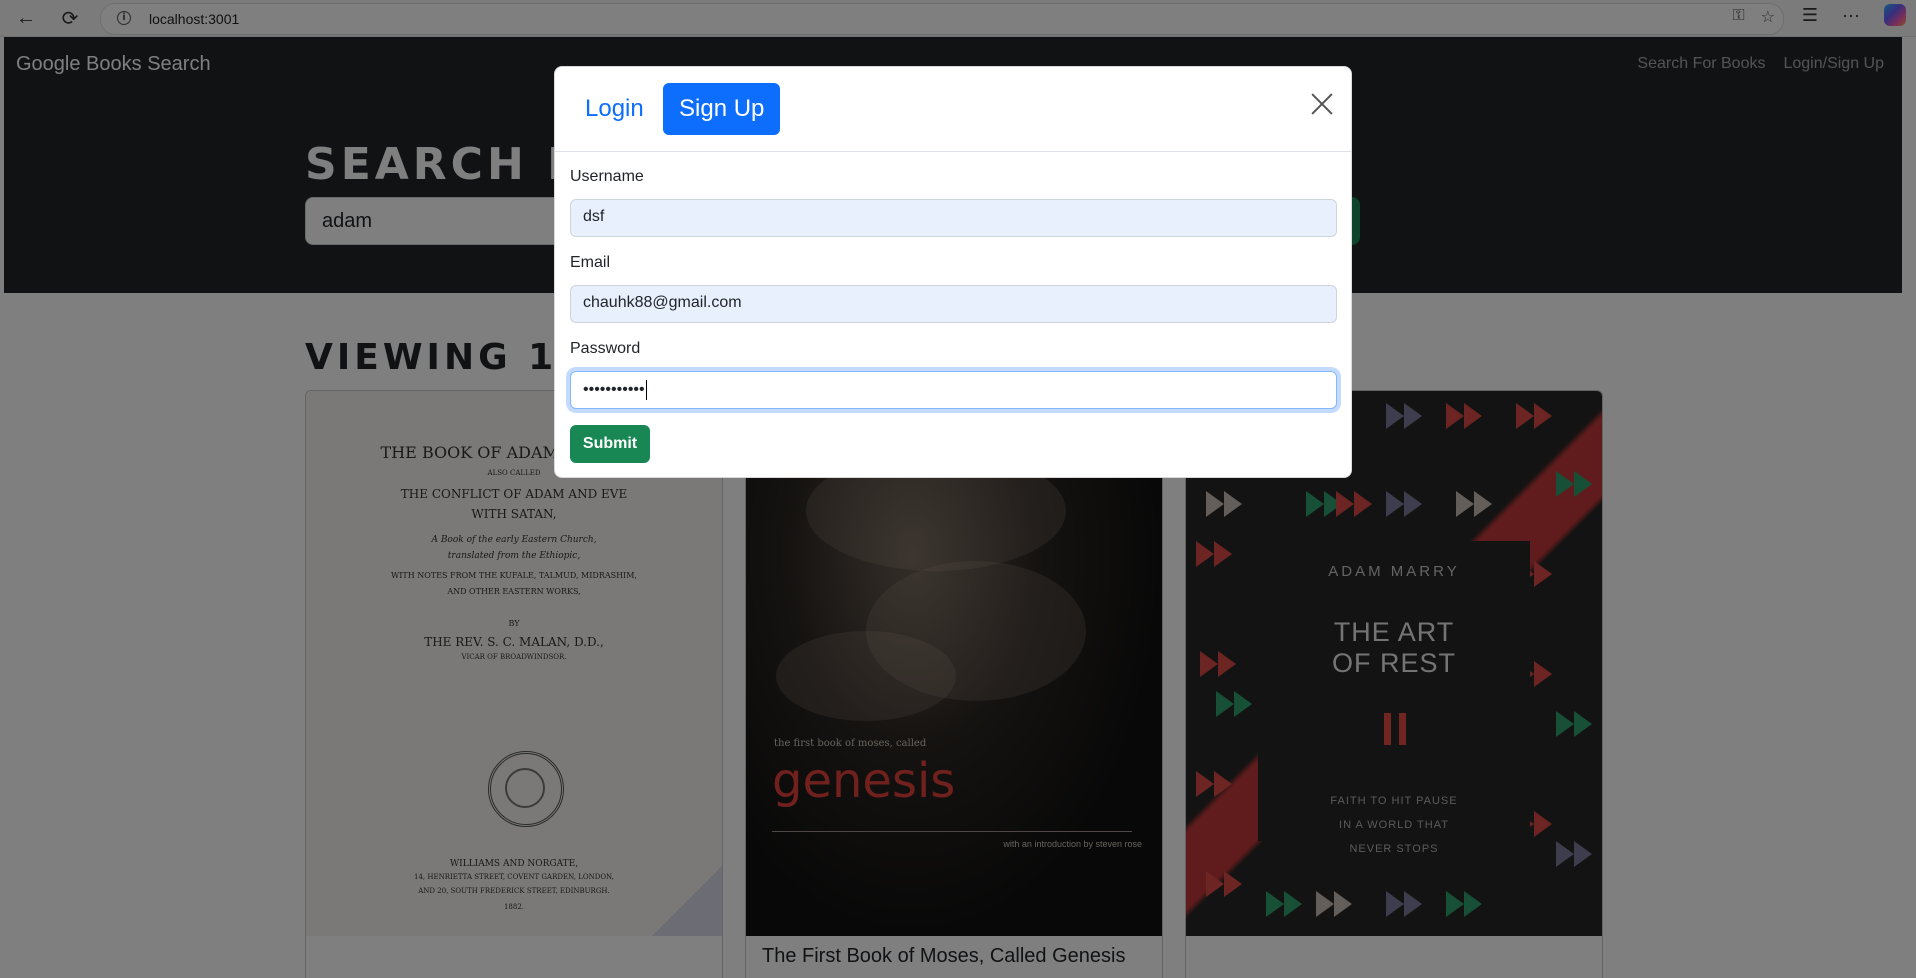 The height and width of the screenshot is (978, 1916). Describe the element at coordinates (590, 262) in the screenshot. I see `email-label: Email` at that location.